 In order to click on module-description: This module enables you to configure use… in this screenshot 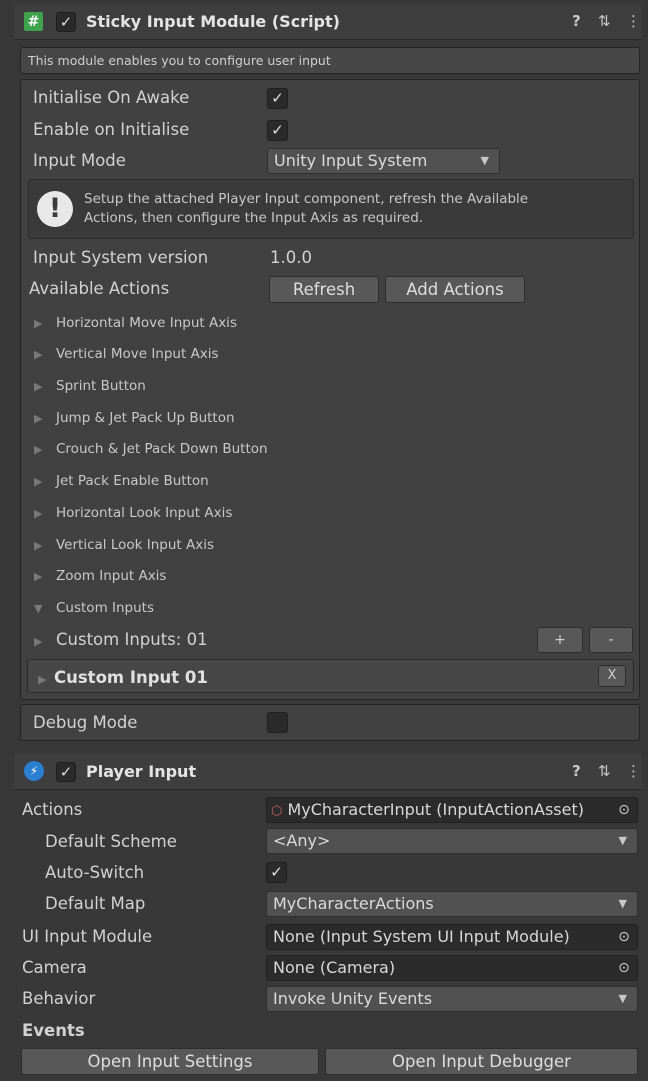, I will do `click(330, 60)`.